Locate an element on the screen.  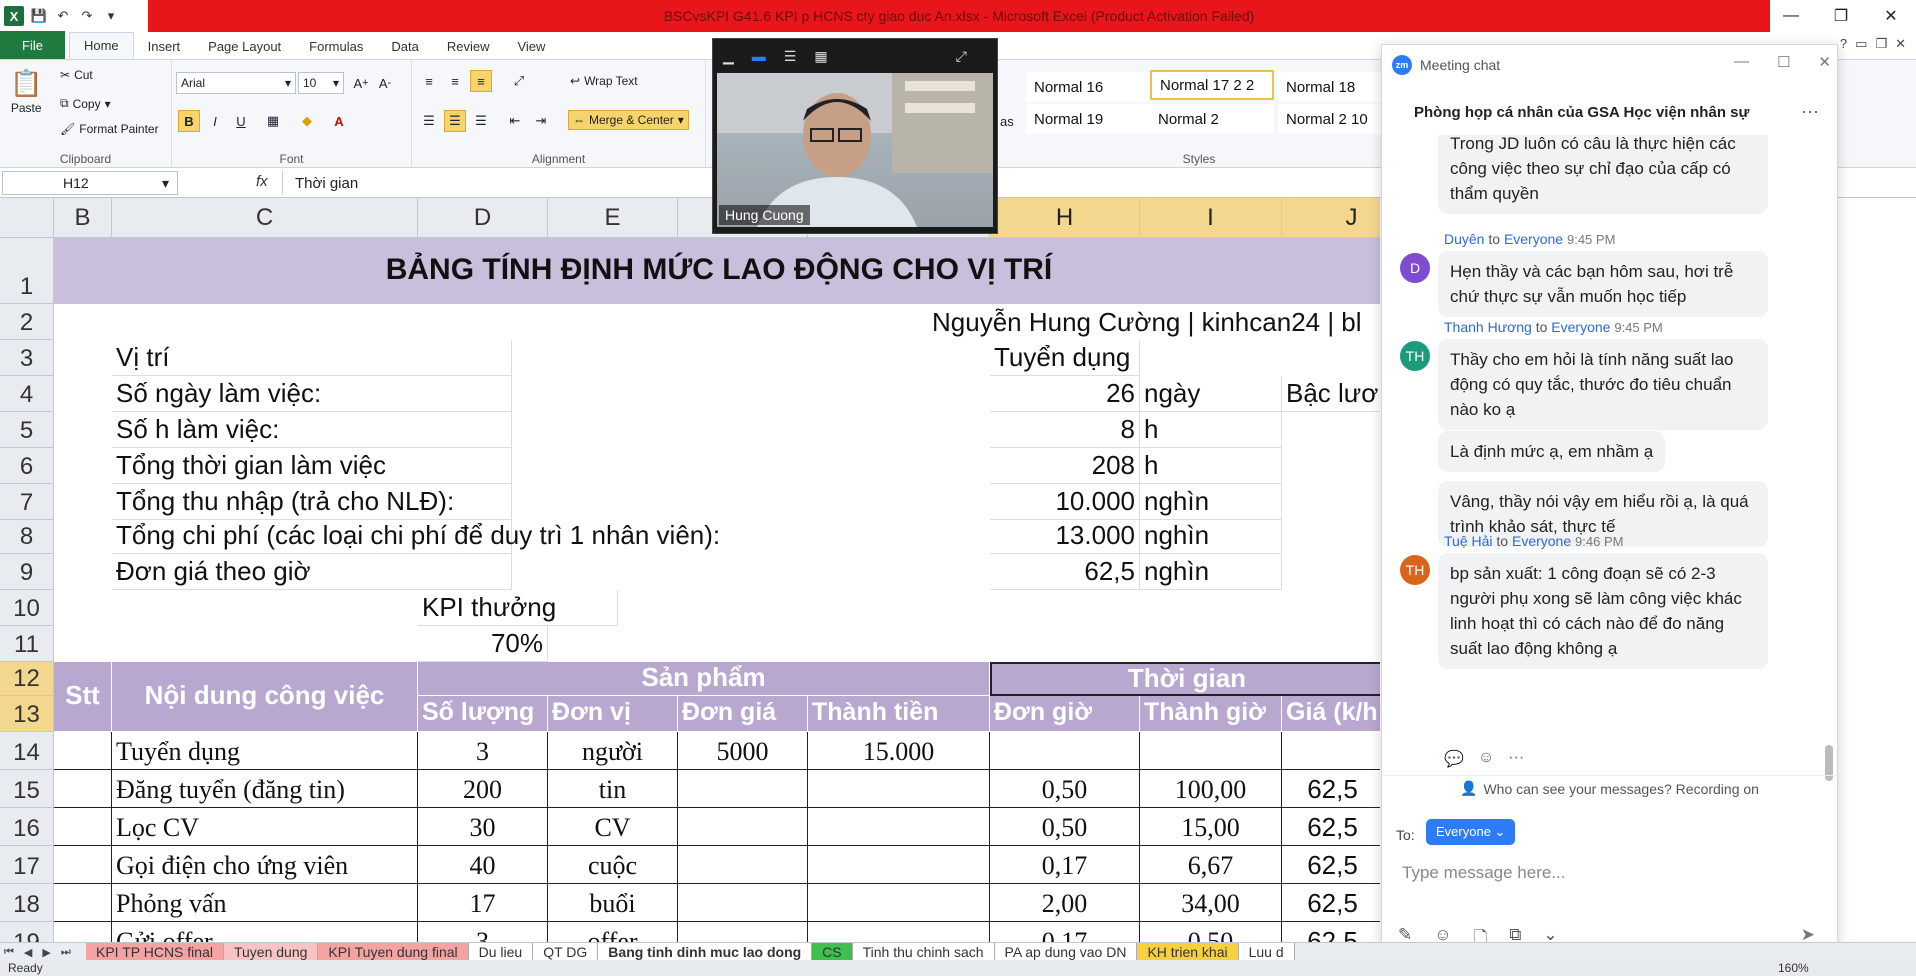
tab-file: File is located at coordinates (32, 45).